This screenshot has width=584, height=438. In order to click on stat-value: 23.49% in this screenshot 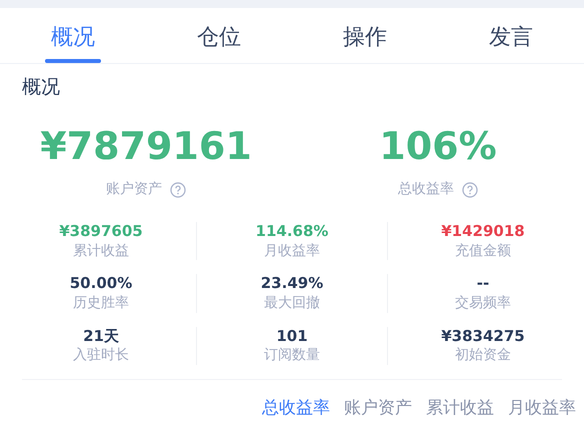, I will do `click(292, 283)`.